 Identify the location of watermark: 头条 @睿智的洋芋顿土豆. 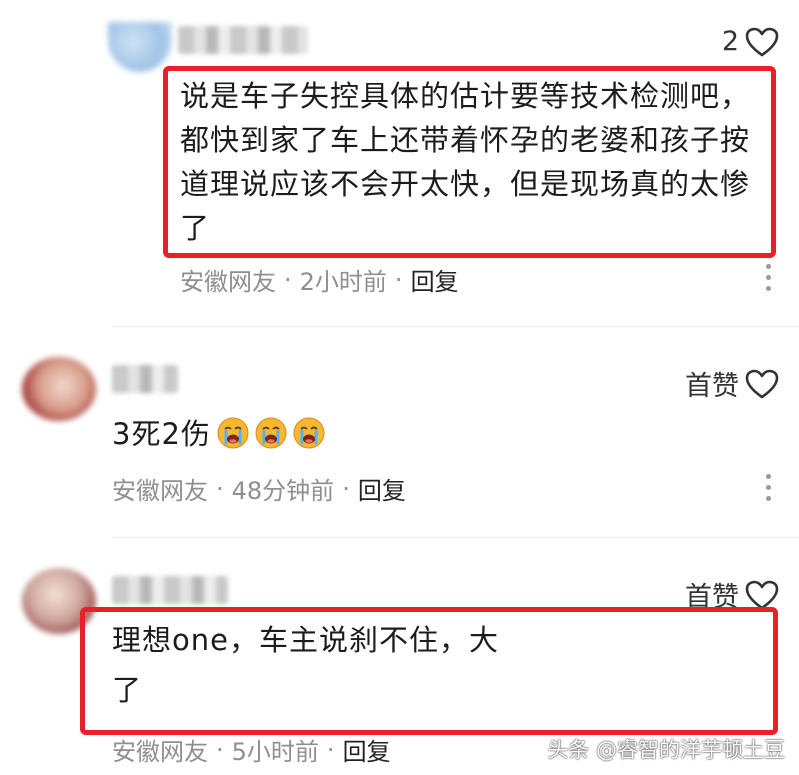
(666, 750).